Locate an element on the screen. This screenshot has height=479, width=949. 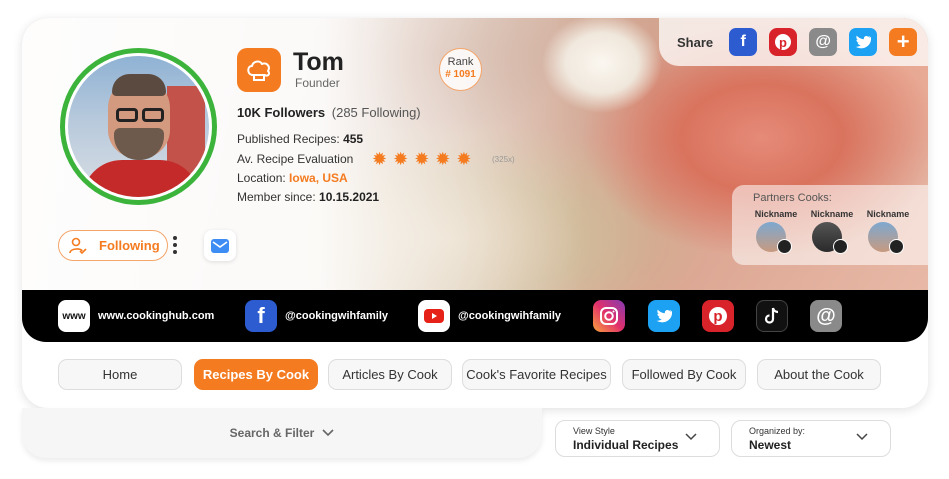
cook-role: Founder is located at coordinates (317, 83).